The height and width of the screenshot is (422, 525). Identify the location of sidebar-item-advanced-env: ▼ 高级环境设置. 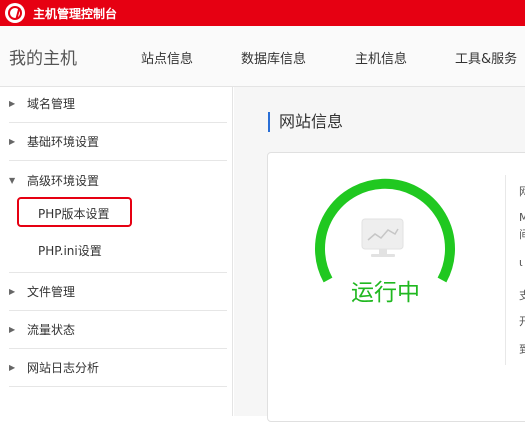
(118, 180).